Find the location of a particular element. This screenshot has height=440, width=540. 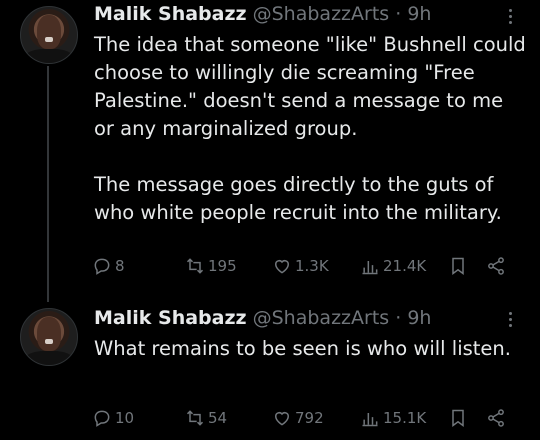

like-count: 792 is located at coordinates (309, 418).